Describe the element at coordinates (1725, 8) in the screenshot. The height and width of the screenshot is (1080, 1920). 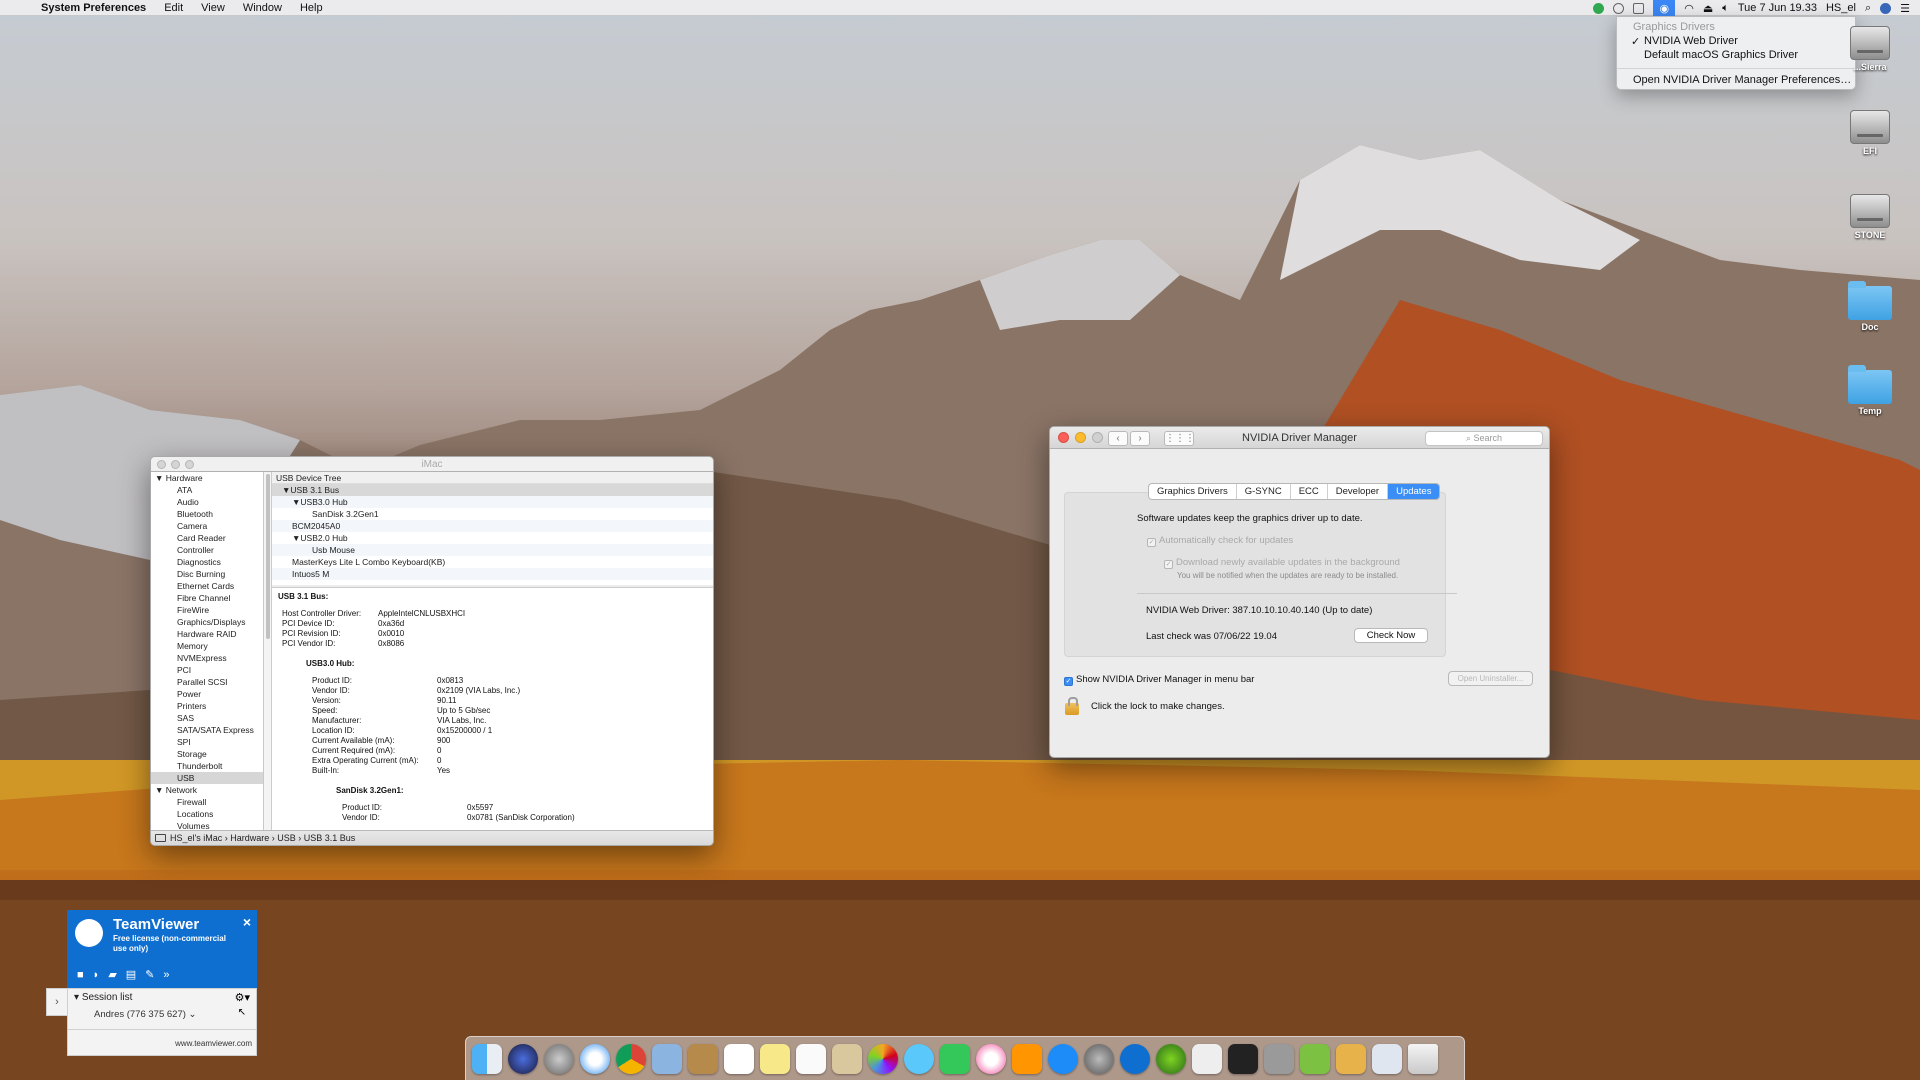
I see `volume-icon: 🔈︎` at that location.